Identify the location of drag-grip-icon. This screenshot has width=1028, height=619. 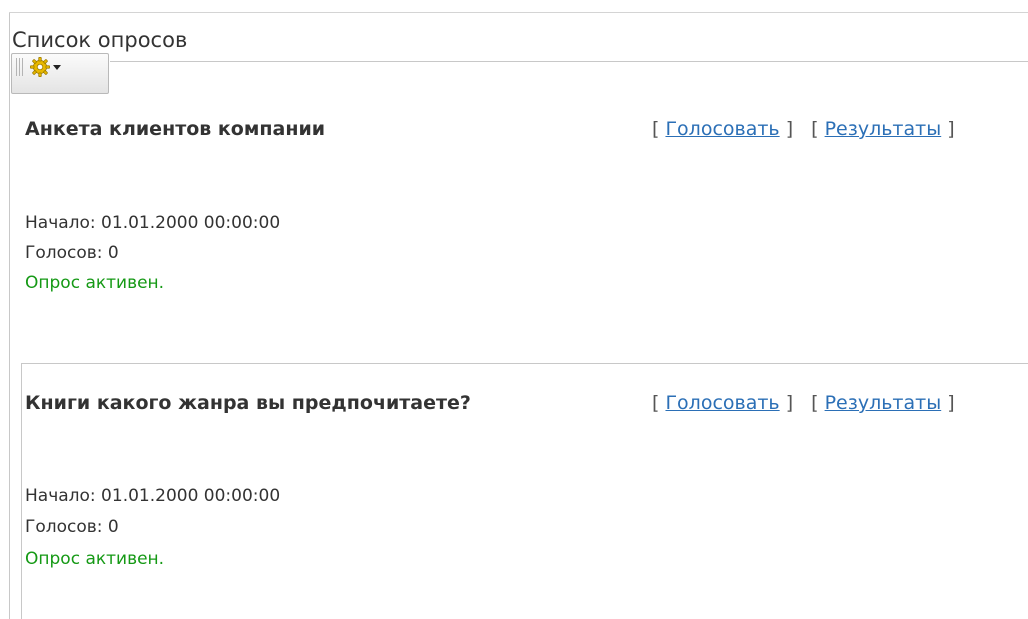
(20, 67).